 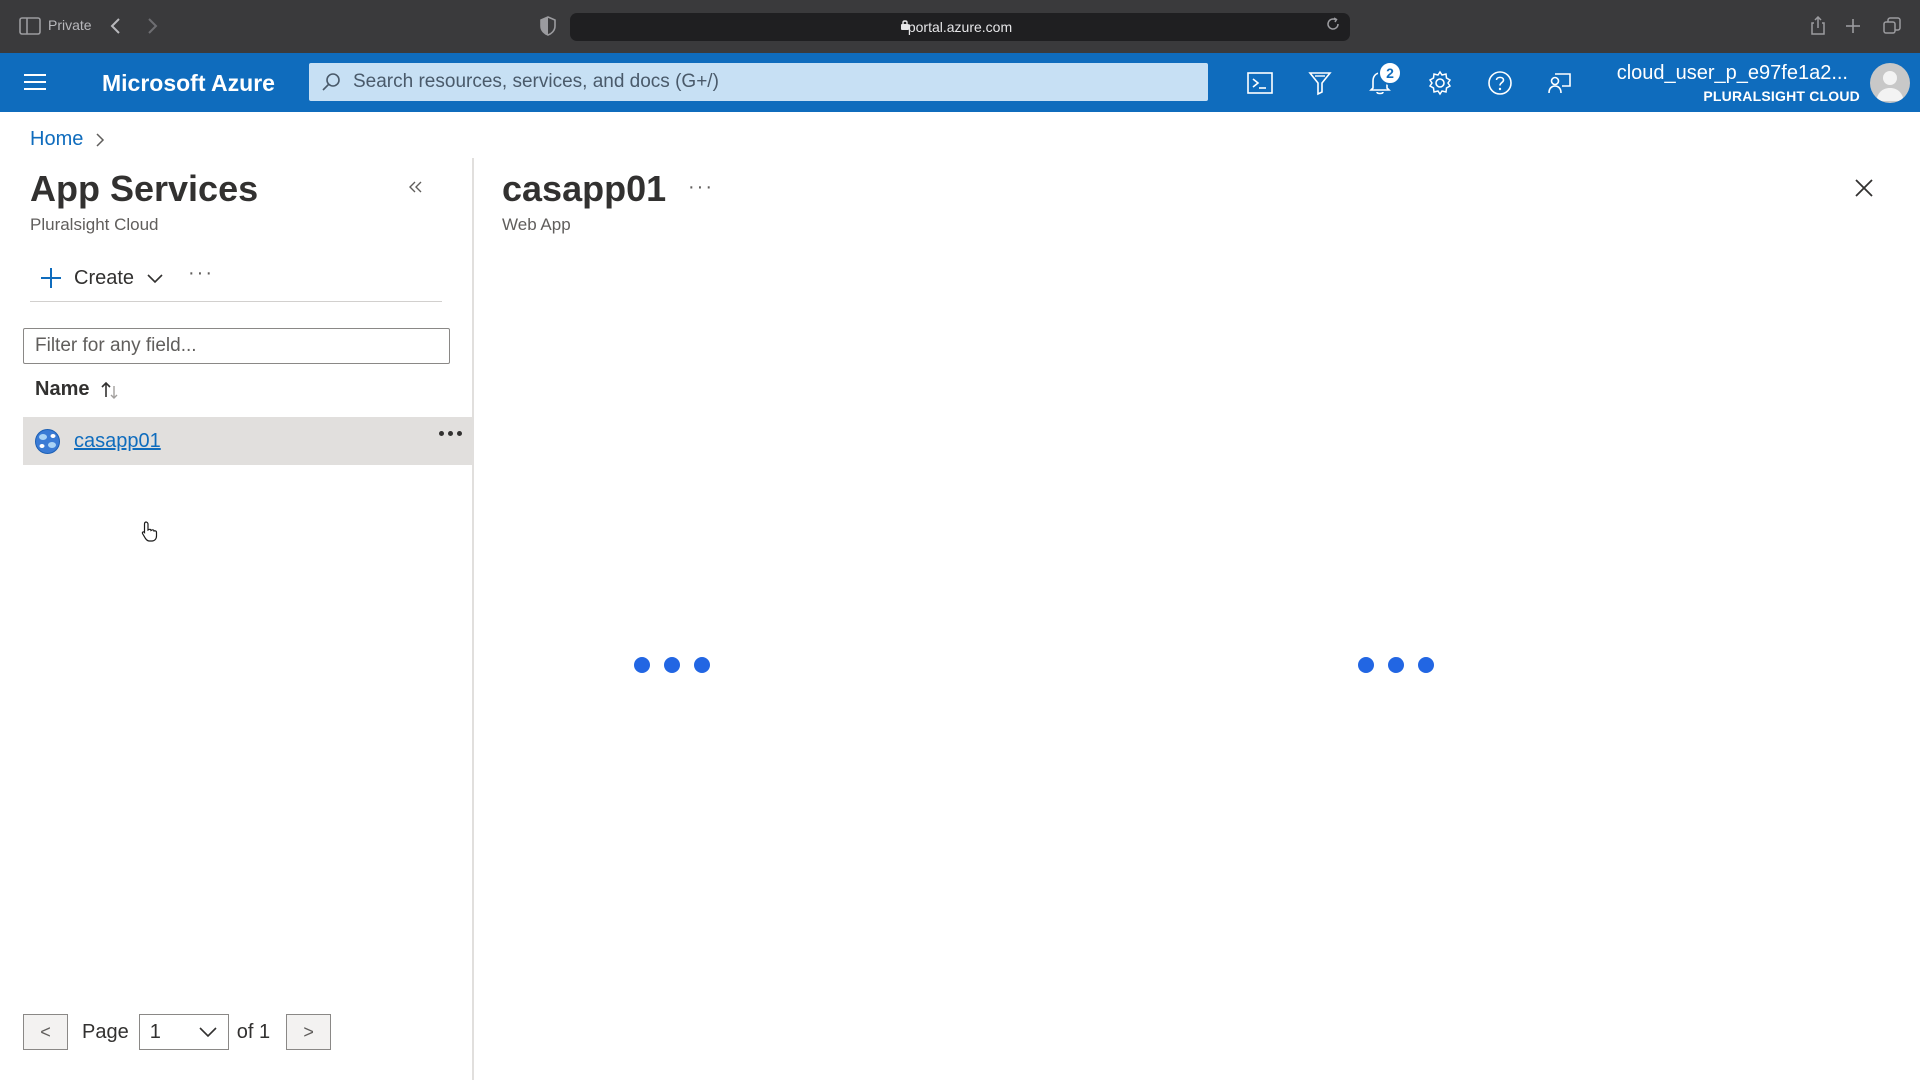 I want to click on close-icon, so click(x=1864, y=188).